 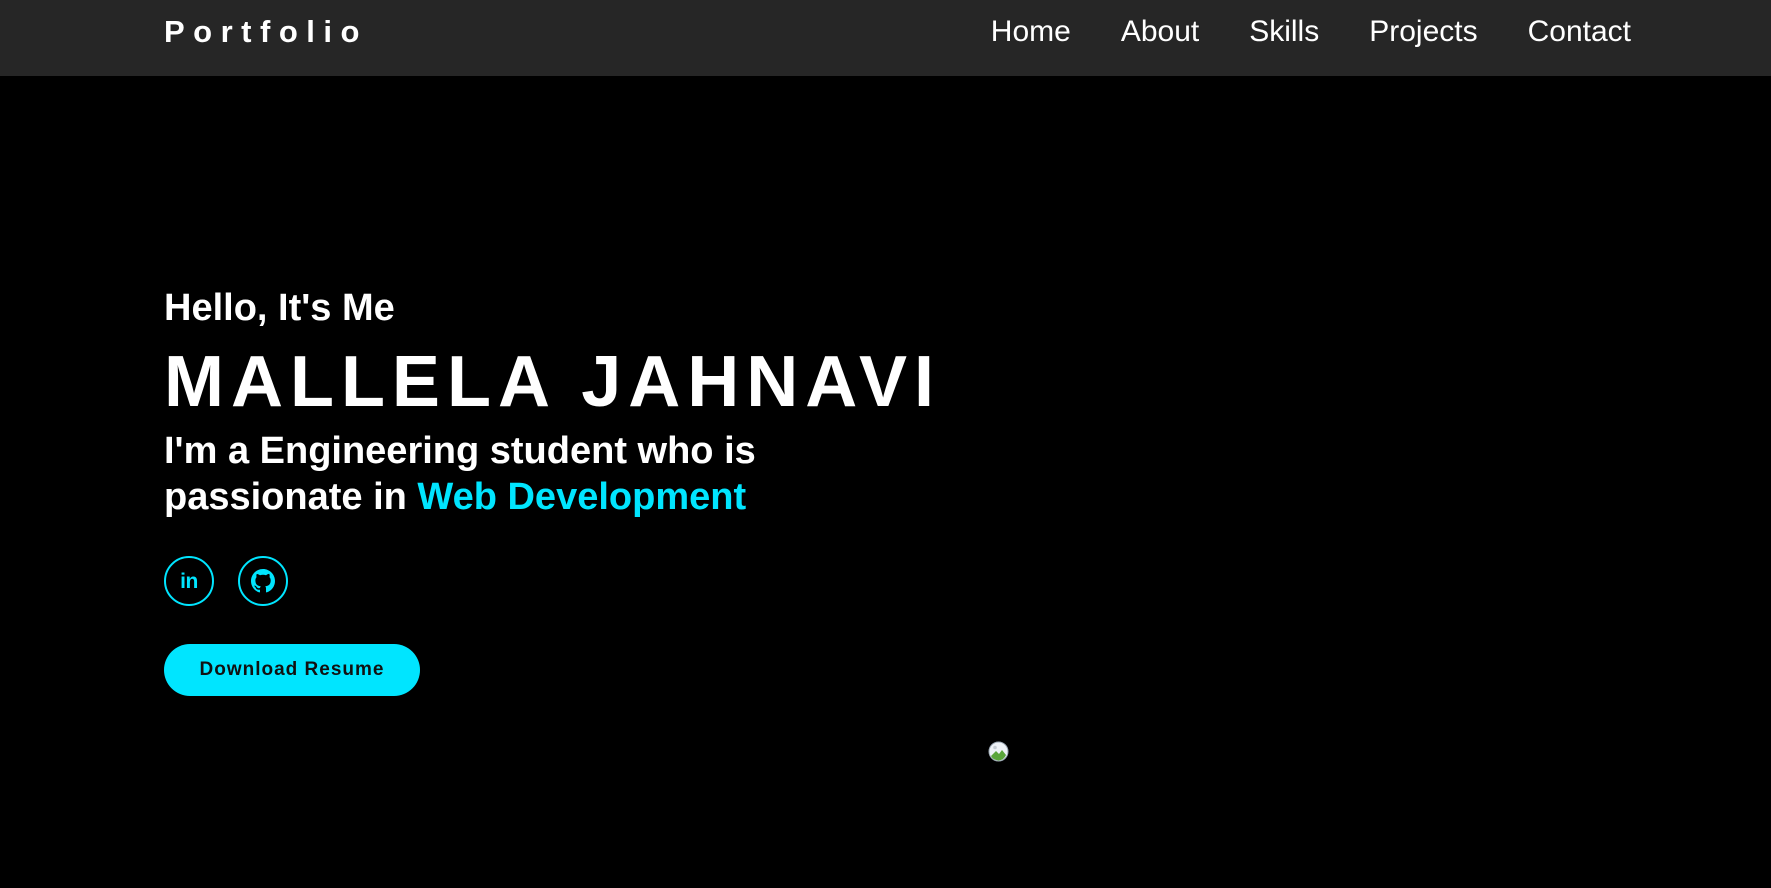 I want to click on linkedin-icon: in, so click(x=189, y=581).